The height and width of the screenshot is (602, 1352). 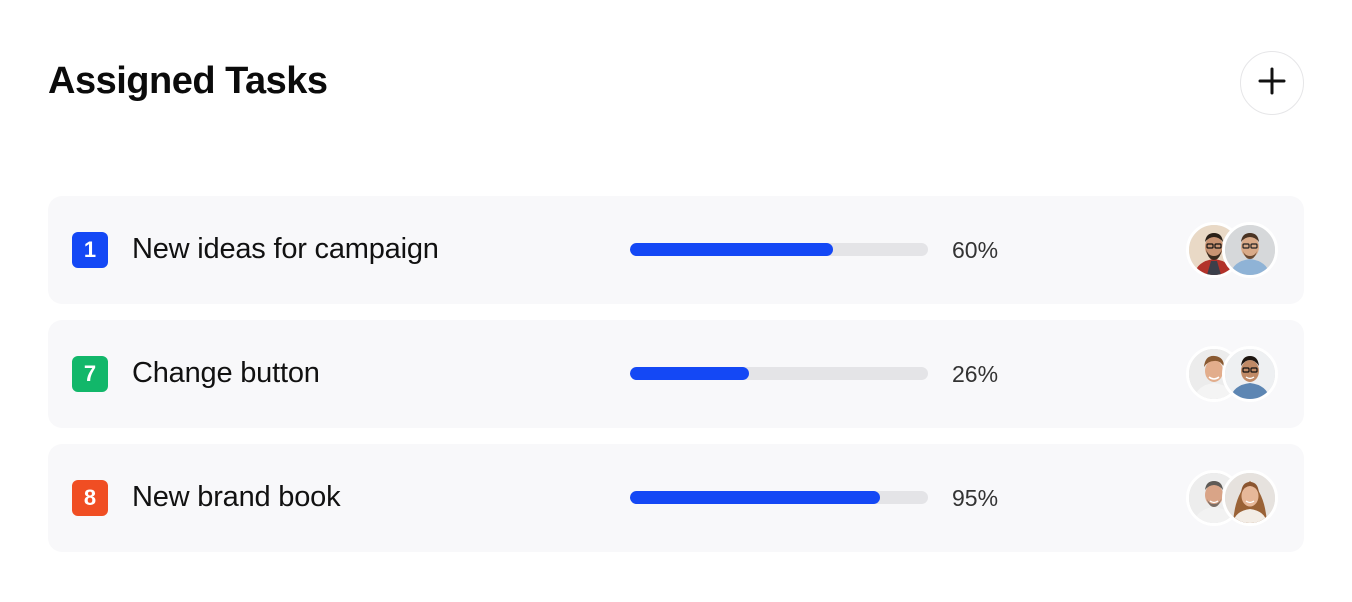 What do you see at coordinates (285, 249) in the screenshot?
I see `task-name: New ideas for campaign` at bounding box center [285, 249].